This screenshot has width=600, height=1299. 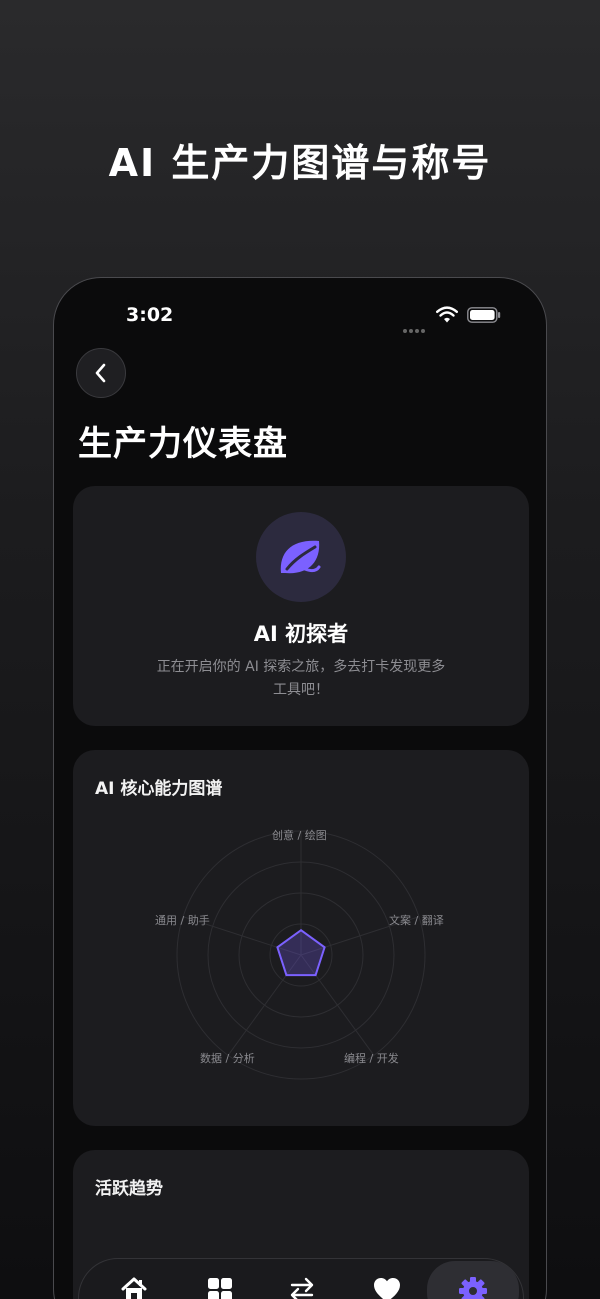 What do you see at coordinates (129, 1189) in the screenshot?
I see `trend-title: 活跃趋势` at bounding box center [129, 1189].